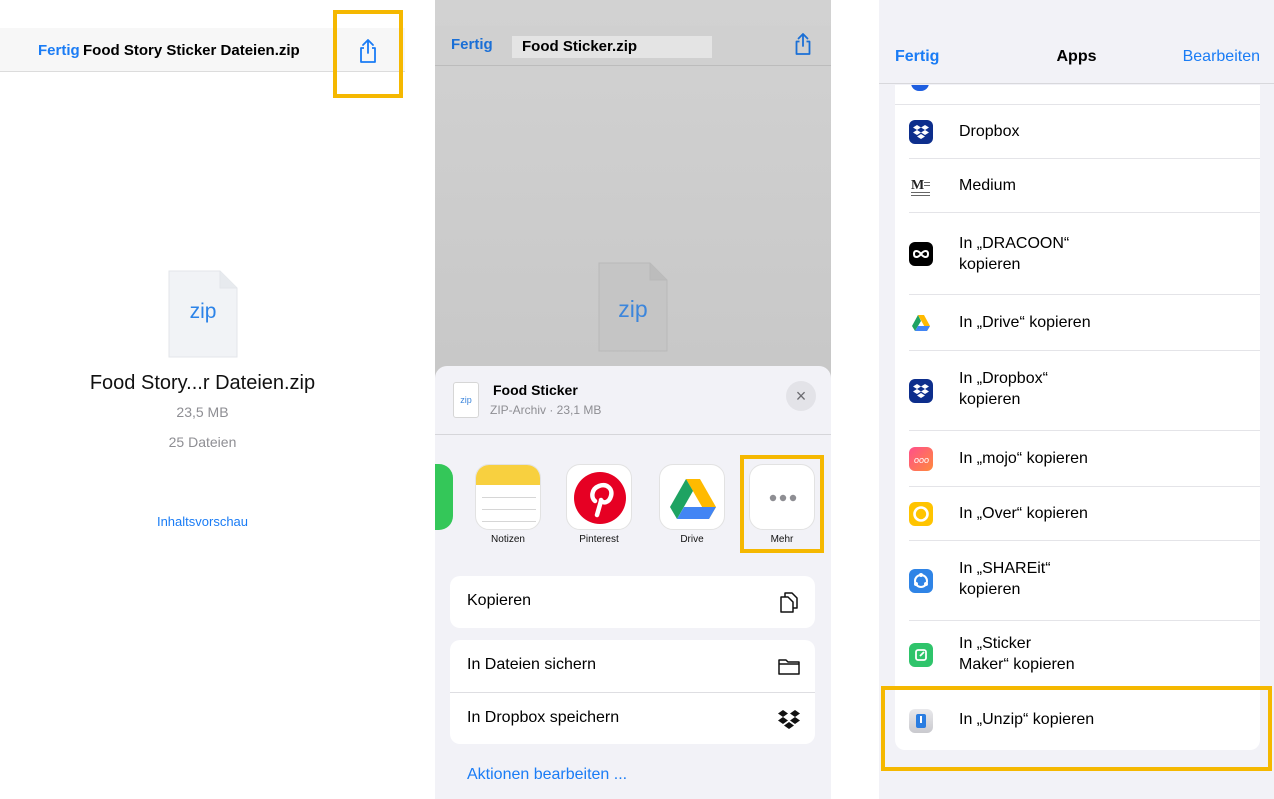 Image resolution: width=1274 pixels, height=799 pixels. I want to click on action-label: In Dropbox speichern, so click(543, 717).